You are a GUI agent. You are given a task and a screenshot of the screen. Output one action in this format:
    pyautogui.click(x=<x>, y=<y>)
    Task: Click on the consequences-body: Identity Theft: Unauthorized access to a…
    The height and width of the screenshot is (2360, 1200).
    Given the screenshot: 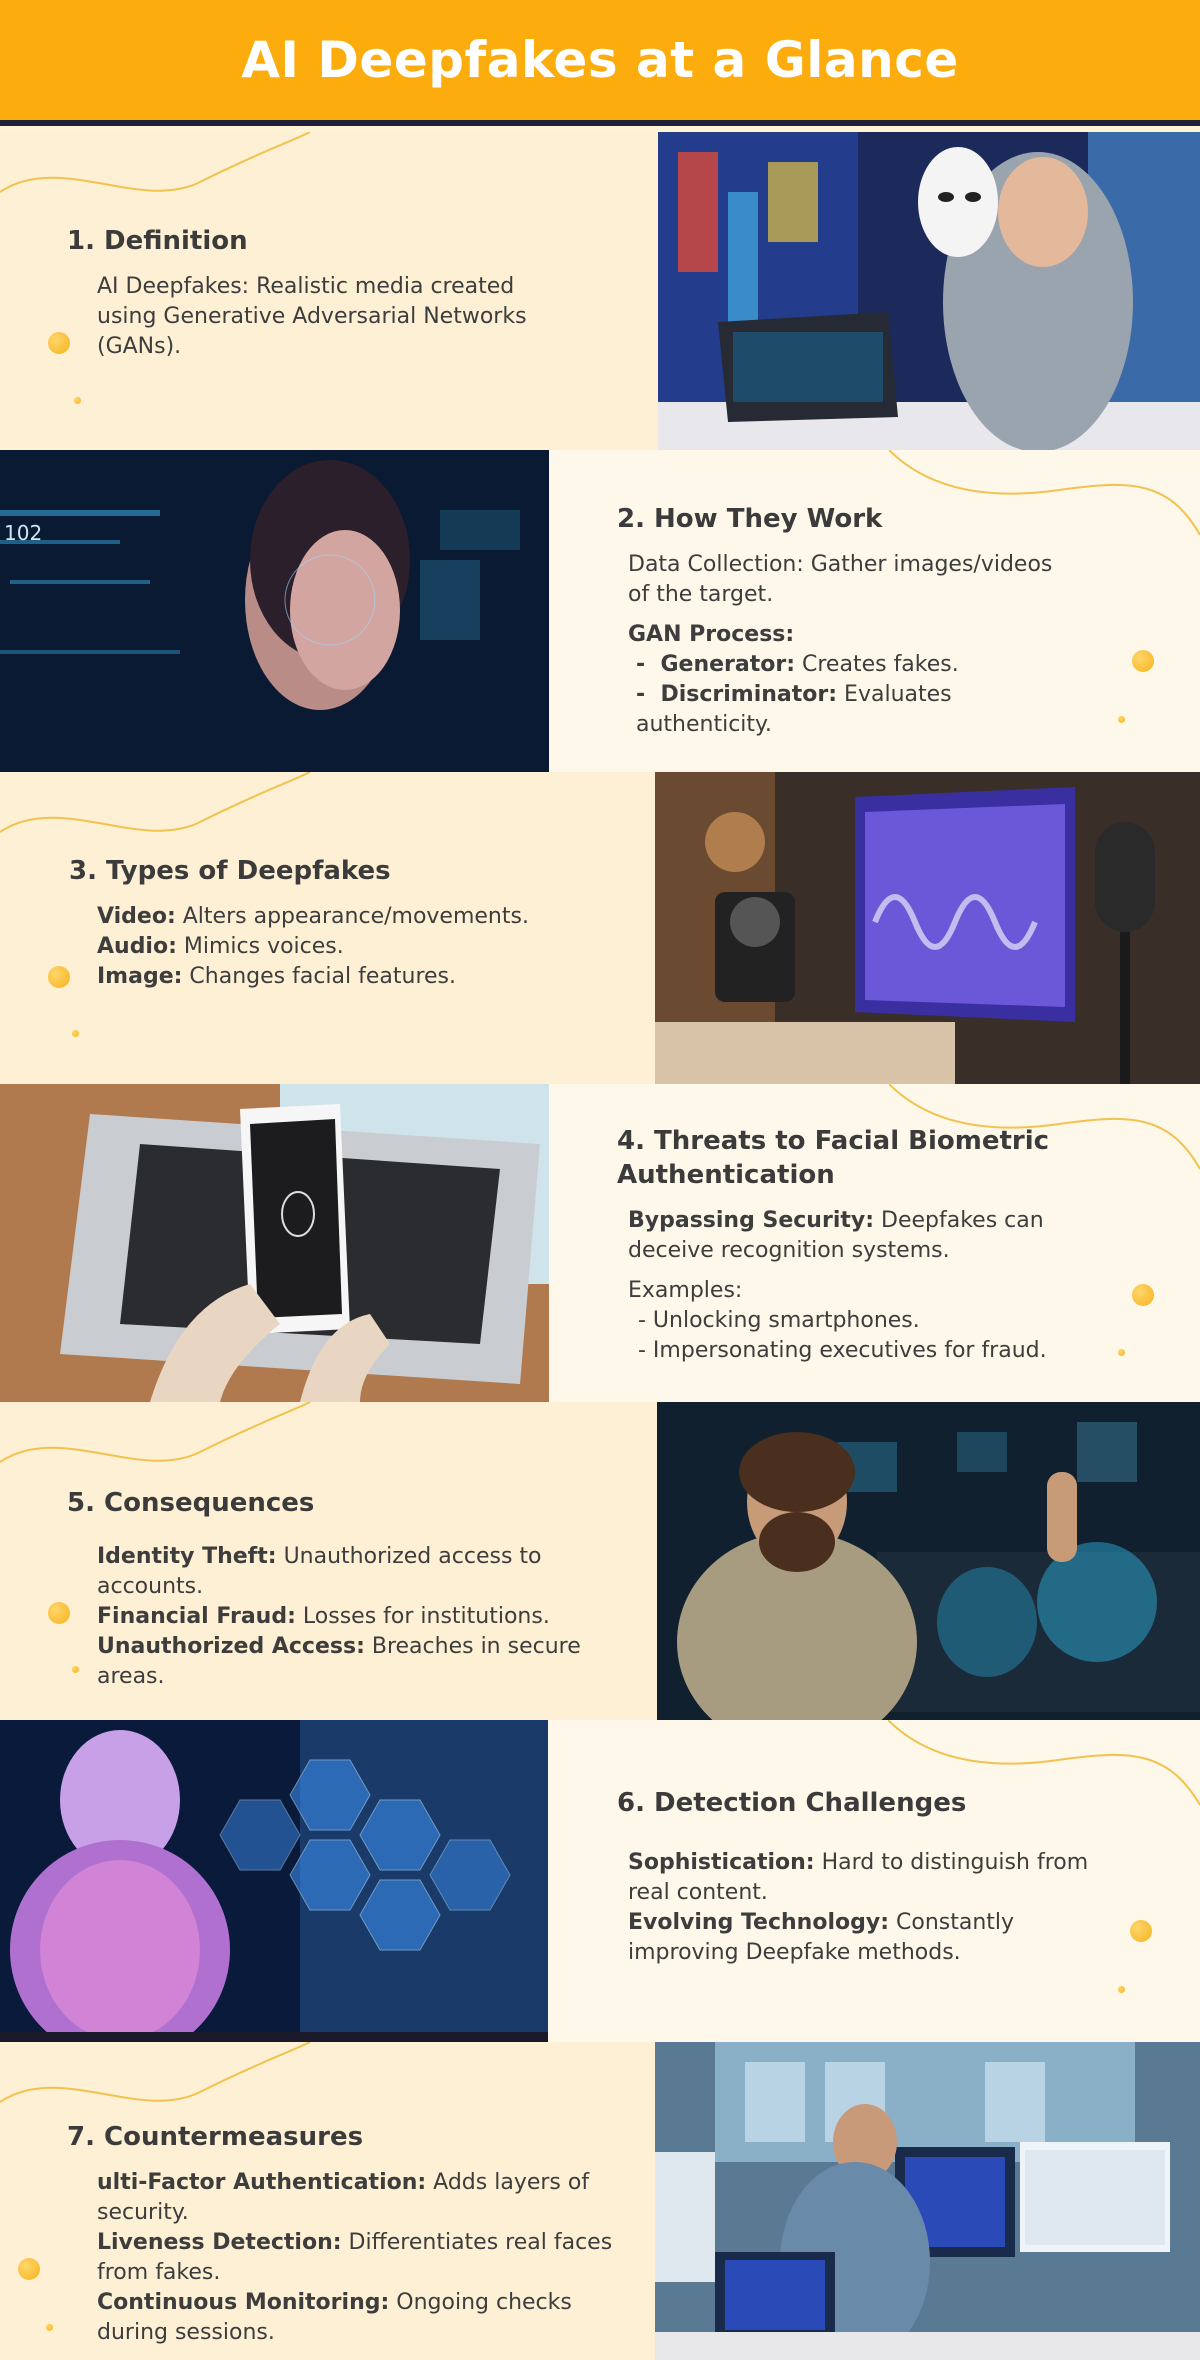 What is the action you would take?
    pyautogui.click(x=367, y=1617)
    